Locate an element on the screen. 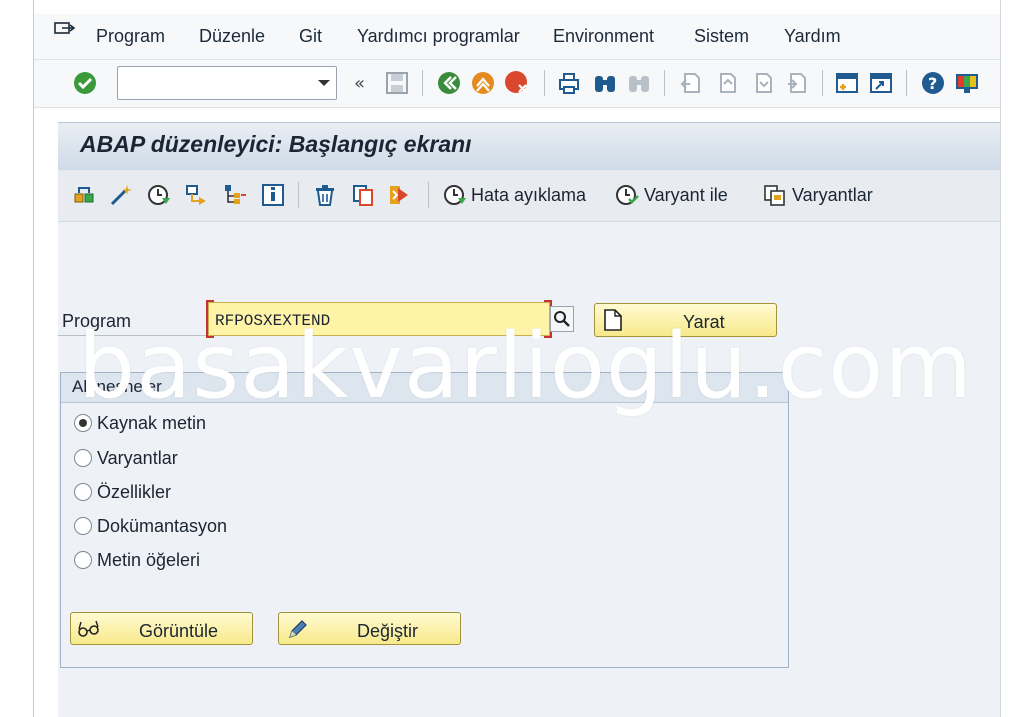  help-icon: ? is located at coordinates (933, 83).